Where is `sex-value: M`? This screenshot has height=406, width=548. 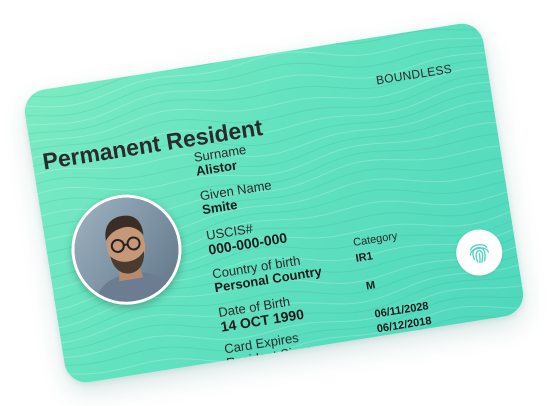 sex-value: M is located at coordinates (371, 286).